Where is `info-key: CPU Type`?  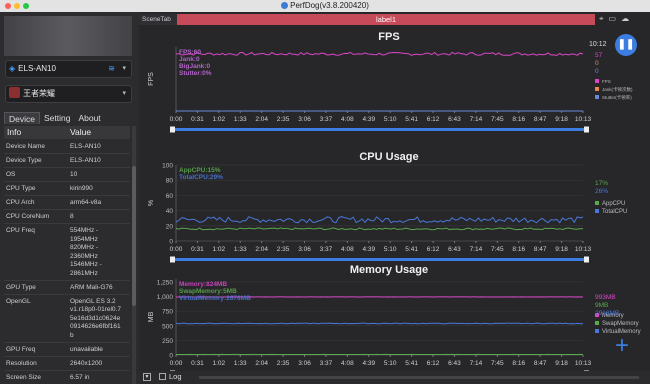 info-key: CPU Type is located at coordinates (21, 188).